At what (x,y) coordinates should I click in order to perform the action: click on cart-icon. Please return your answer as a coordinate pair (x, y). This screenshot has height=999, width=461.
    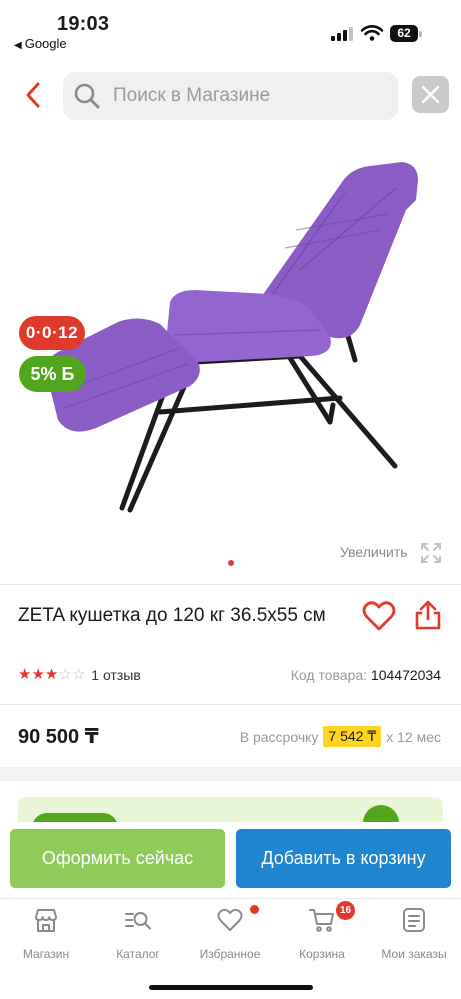
    Looking at the image, I should click on (321, 920).